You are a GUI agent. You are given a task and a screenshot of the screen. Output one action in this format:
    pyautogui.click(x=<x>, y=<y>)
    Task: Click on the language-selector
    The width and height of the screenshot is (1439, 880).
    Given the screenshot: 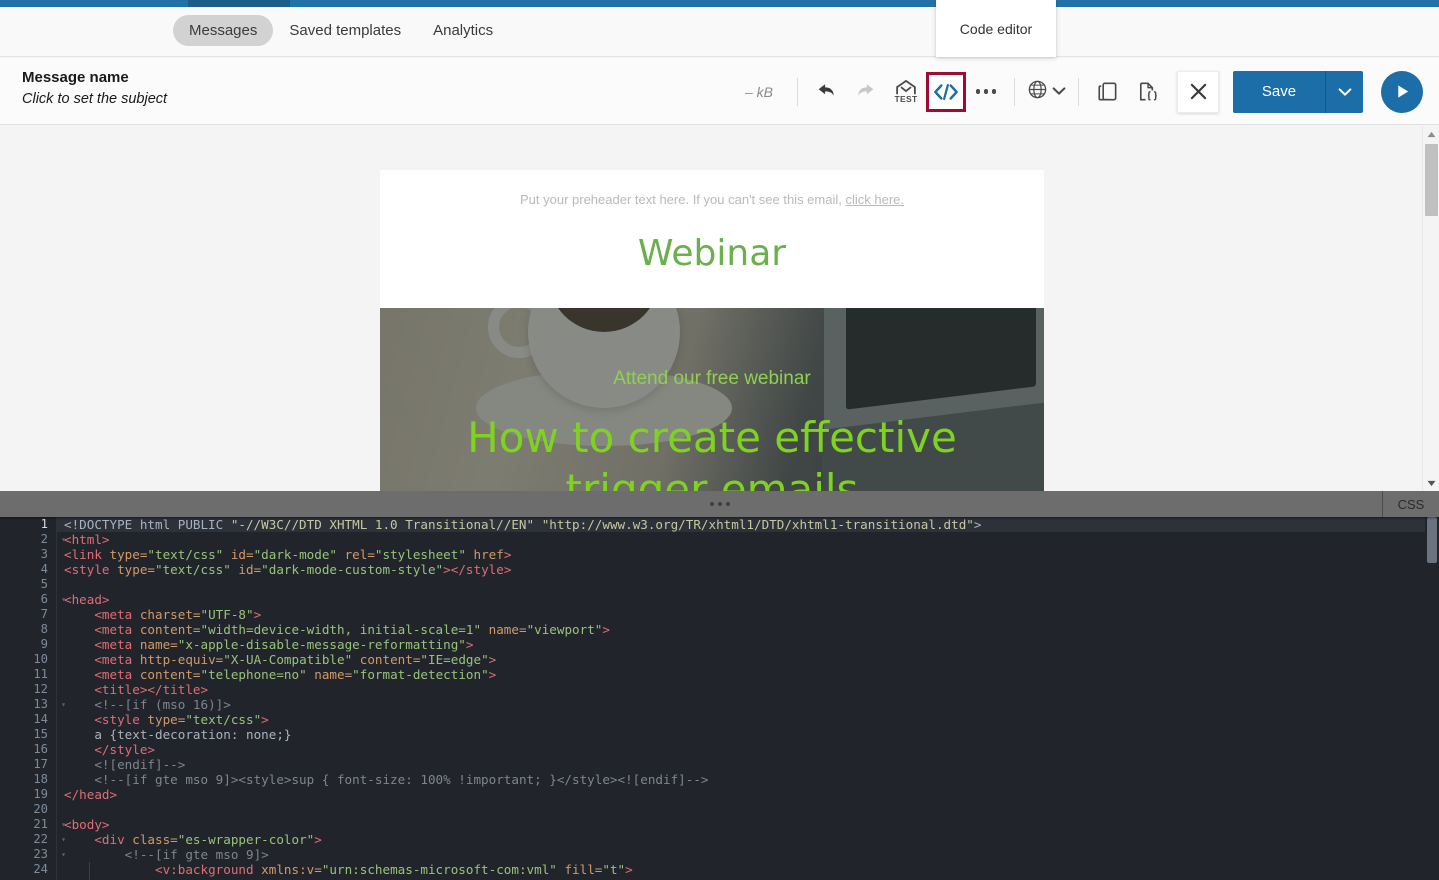 What is the action you would take?
    pyautogui.click(x=1046, y=92)
    